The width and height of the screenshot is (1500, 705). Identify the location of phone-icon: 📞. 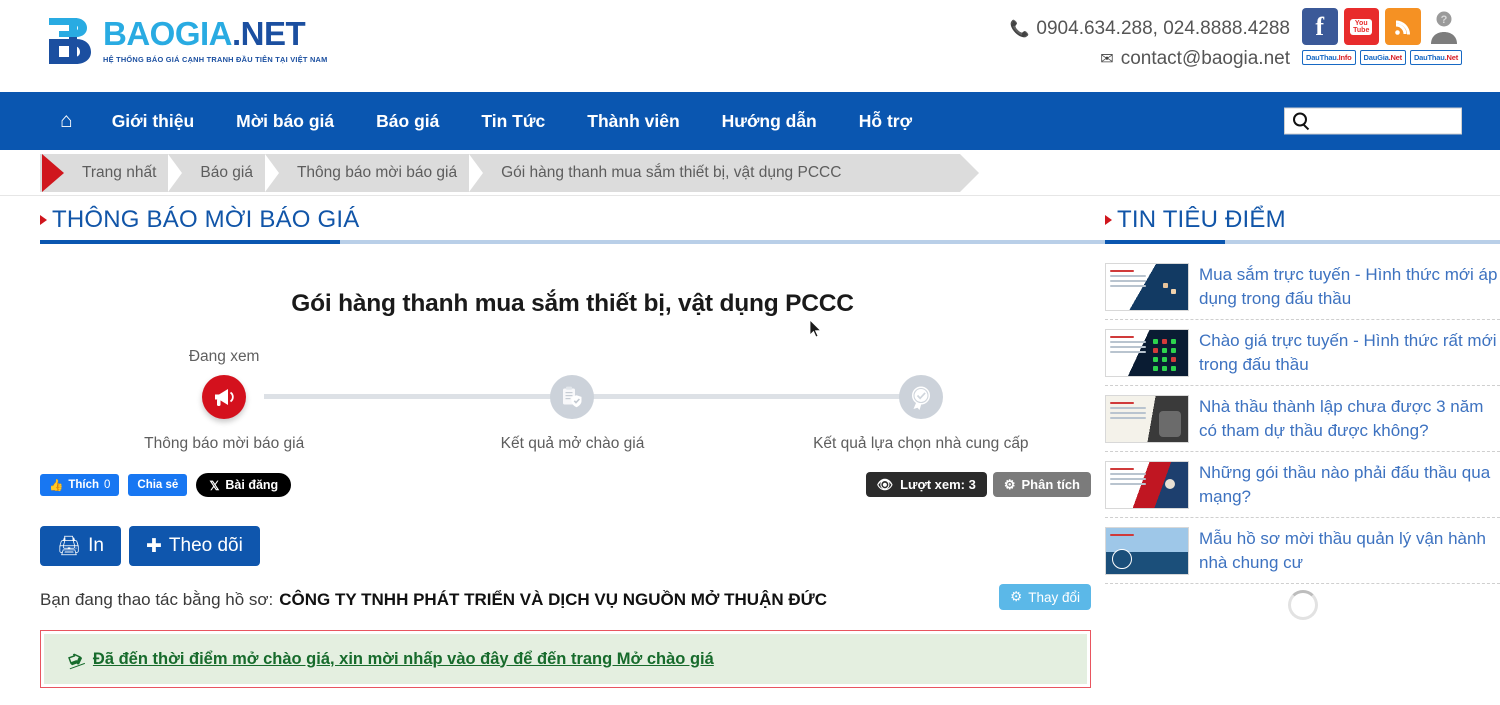
(1019, 29).